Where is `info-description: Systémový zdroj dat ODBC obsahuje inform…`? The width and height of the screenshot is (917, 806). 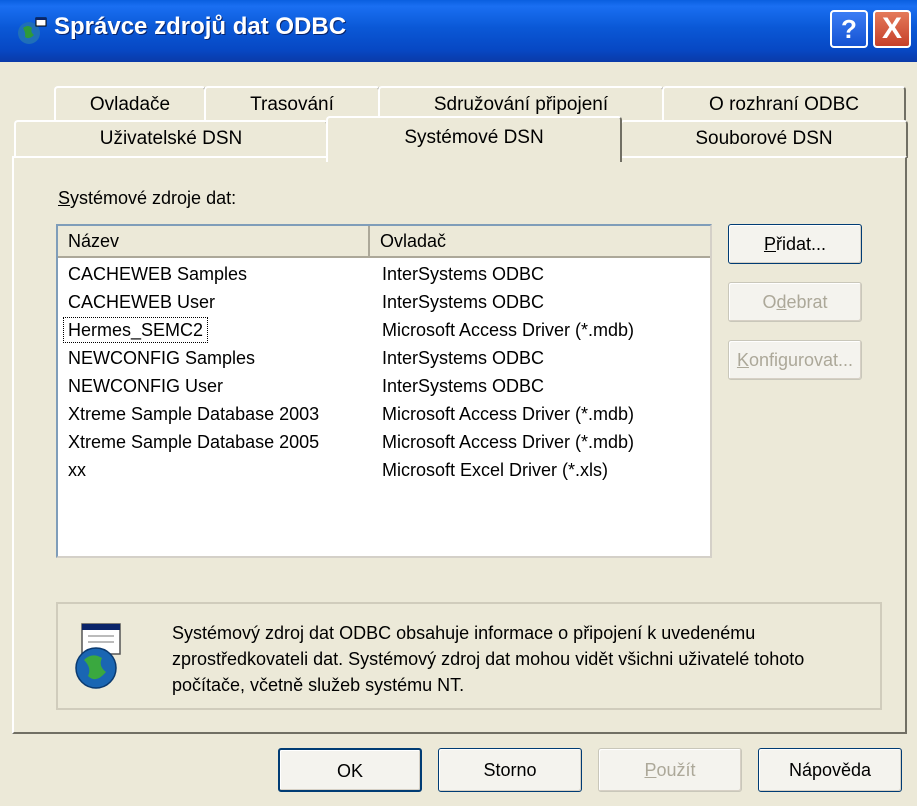
info-description: Systémový zdroj dat ODBC obsahuje inform… is located at coordinates (488, 659).